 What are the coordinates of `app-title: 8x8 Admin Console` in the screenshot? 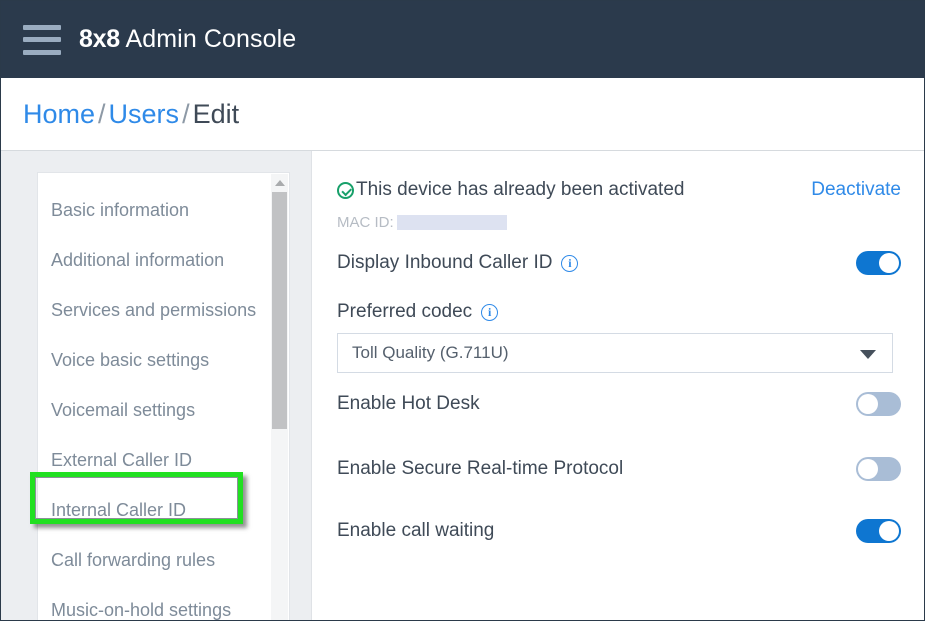 It's located at (187, 39).